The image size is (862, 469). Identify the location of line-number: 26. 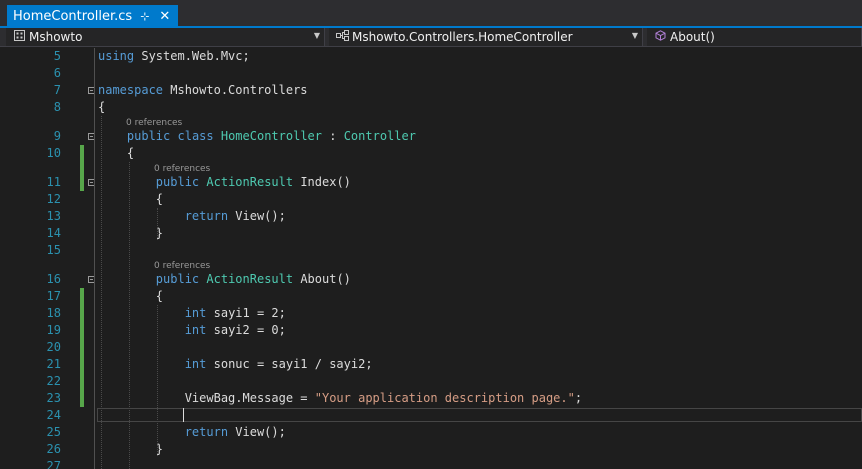
(53, 449).